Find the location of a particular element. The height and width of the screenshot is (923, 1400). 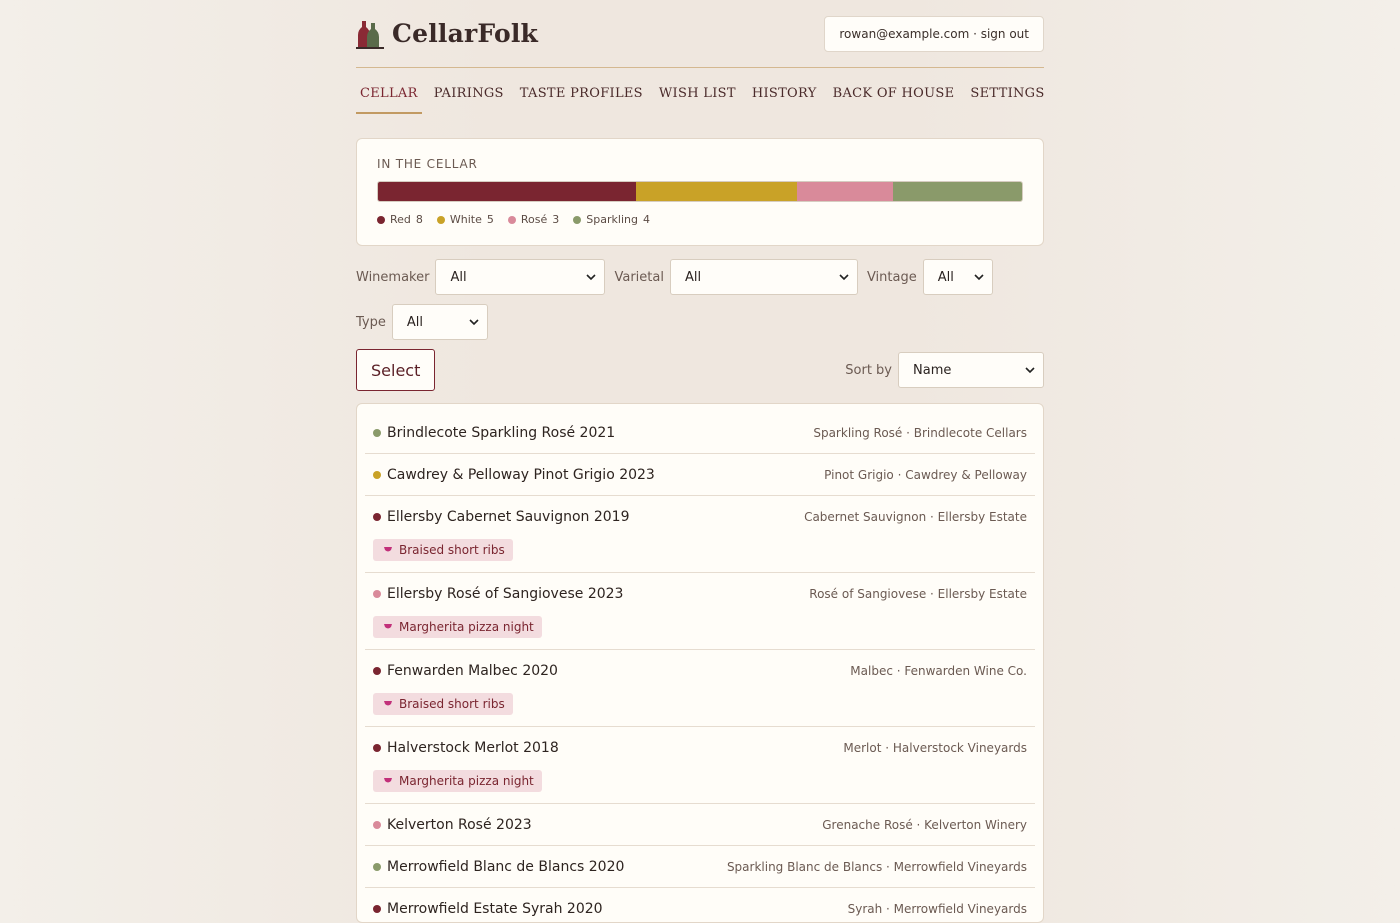

type-value: All is located at coordinates (414, 322).